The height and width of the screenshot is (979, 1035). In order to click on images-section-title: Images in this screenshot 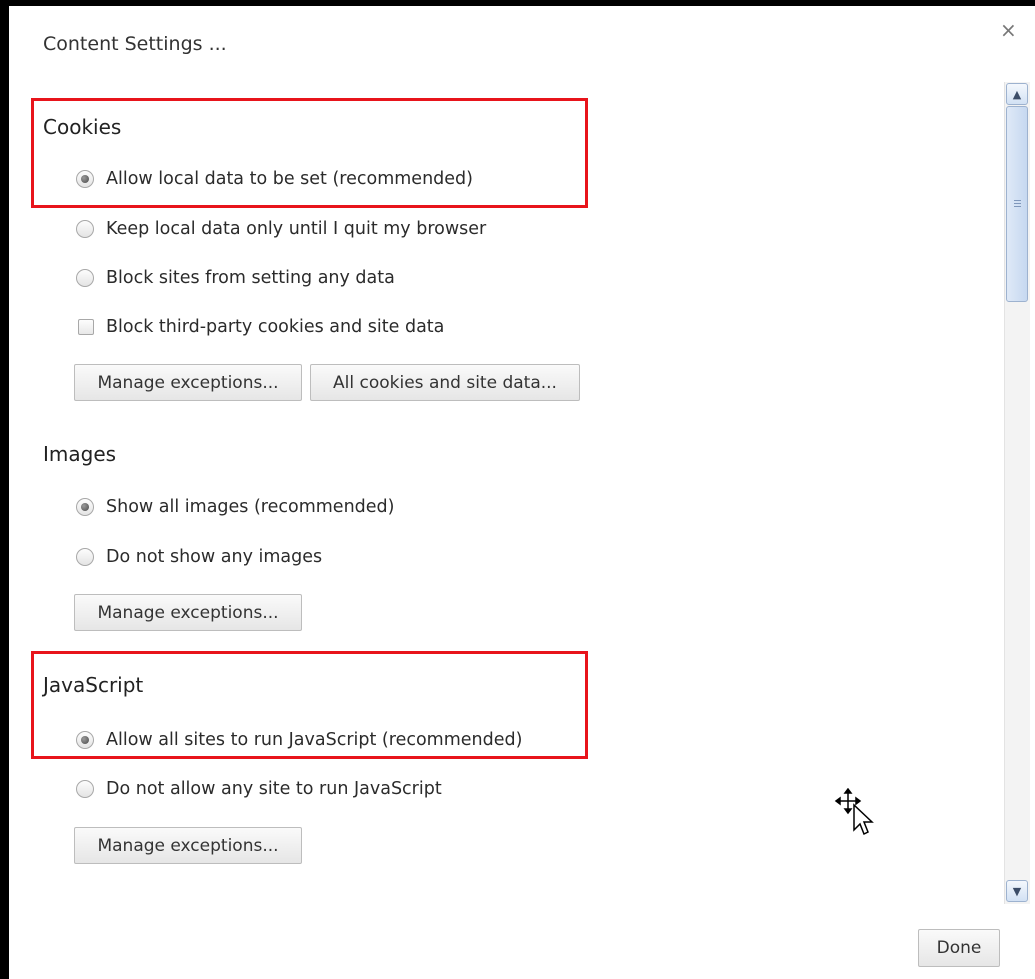, I will do `click(80, 454)`.